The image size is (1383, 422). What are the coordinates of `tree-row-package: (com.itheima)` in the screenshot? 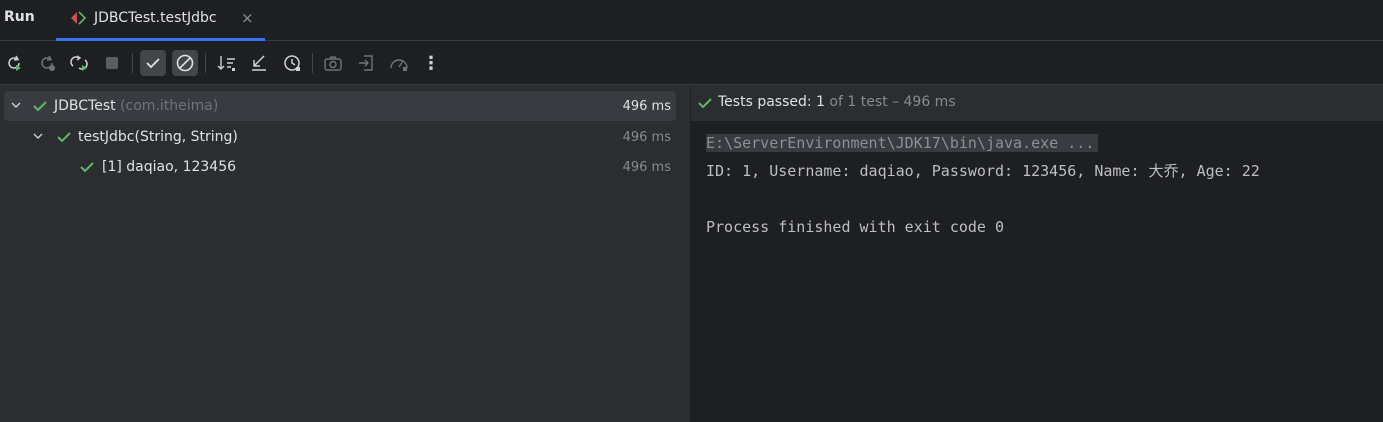 It's located at (169, 106).